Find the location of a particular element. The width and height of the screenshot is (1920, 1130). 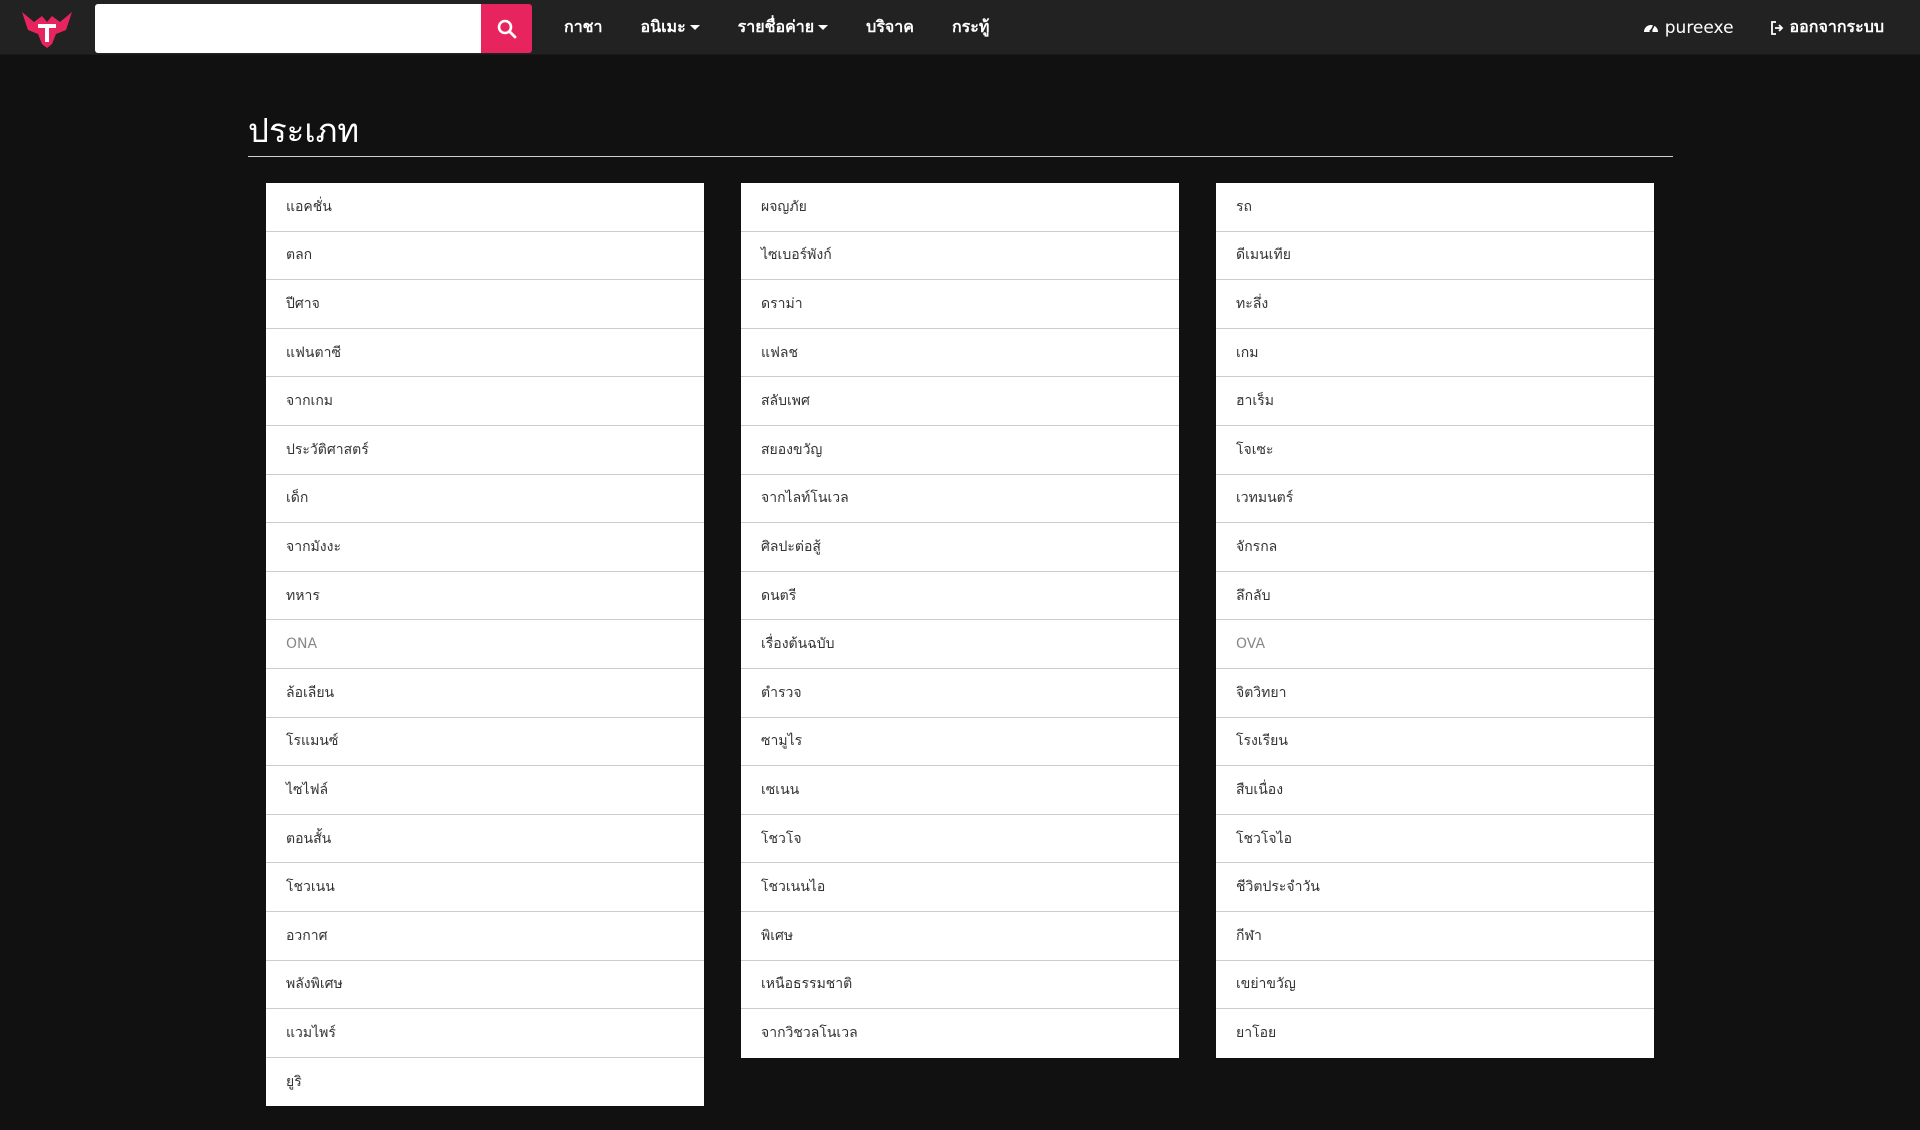

genre-link: เรื่องต้นฉบับ is located at coordinates (960, 644).